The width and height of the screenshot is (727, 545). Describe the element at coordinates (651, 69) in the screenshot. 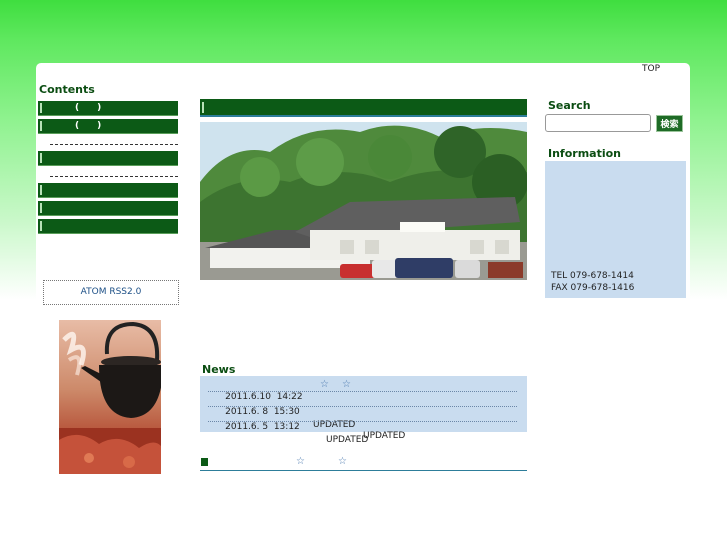

I see `top-link: TOP` at that location.